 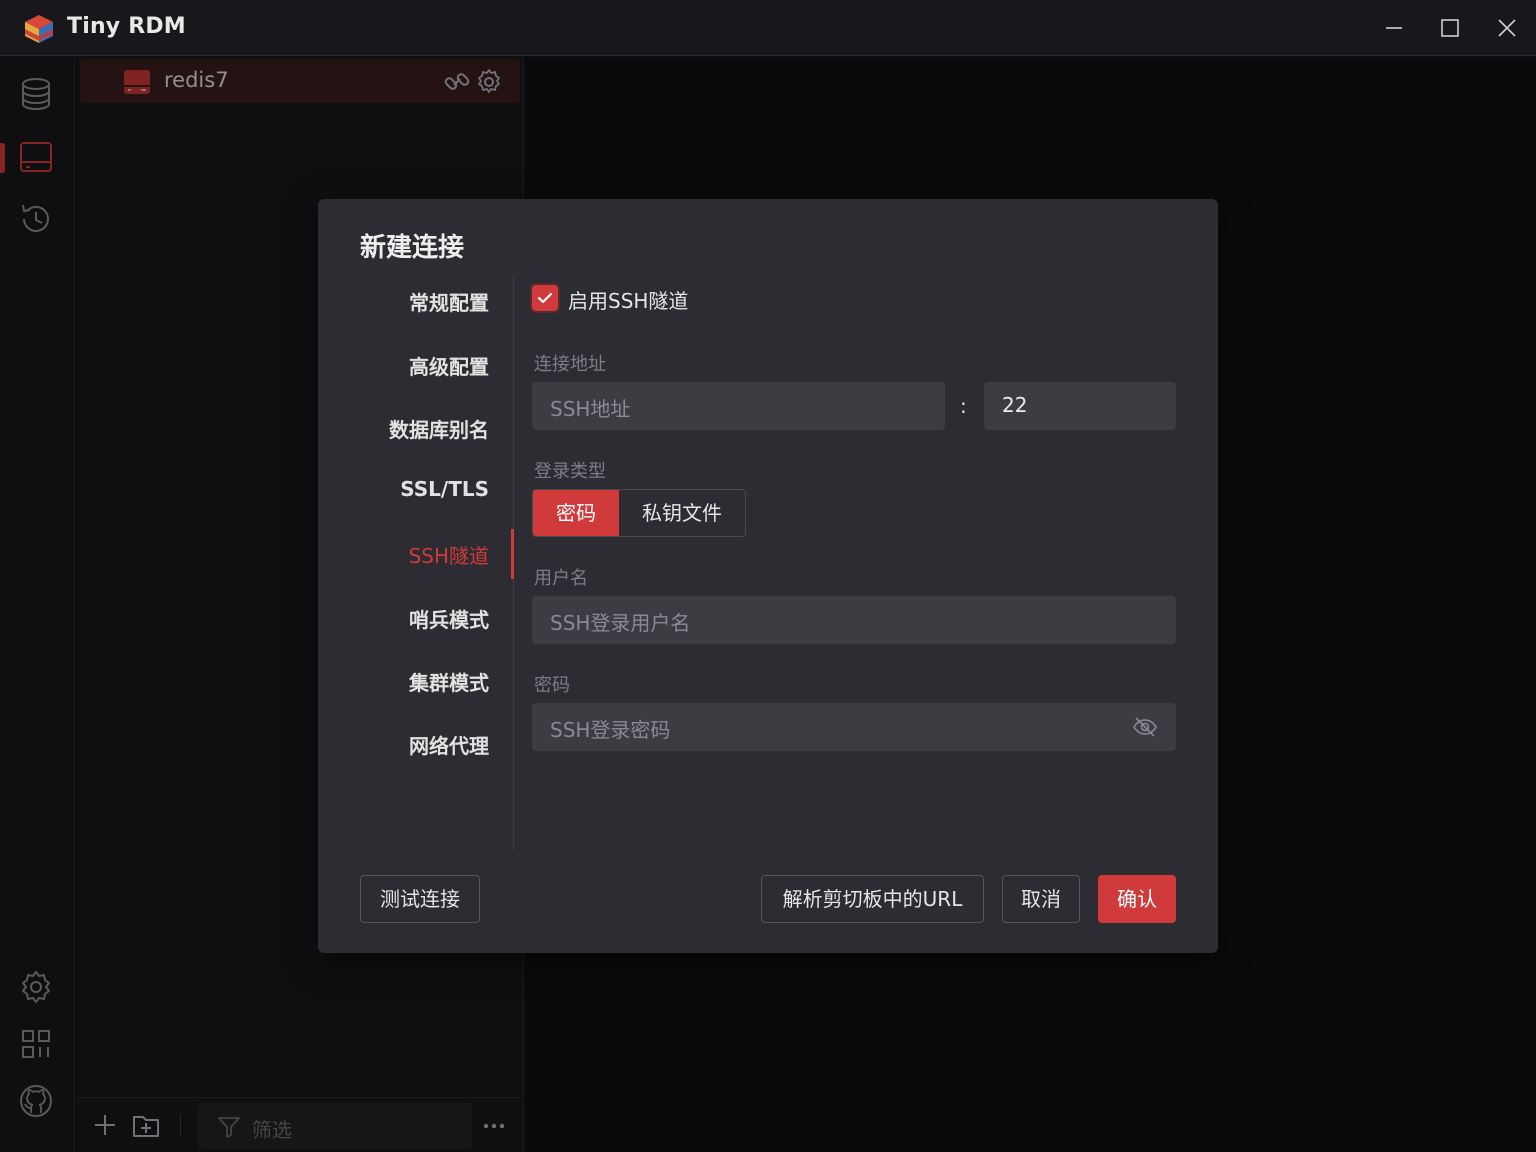 What do you see at coordinates (682, 513) in the screenshot?
I see `login-type-private-key: 私钥文件` at bounding box center [682, 513].